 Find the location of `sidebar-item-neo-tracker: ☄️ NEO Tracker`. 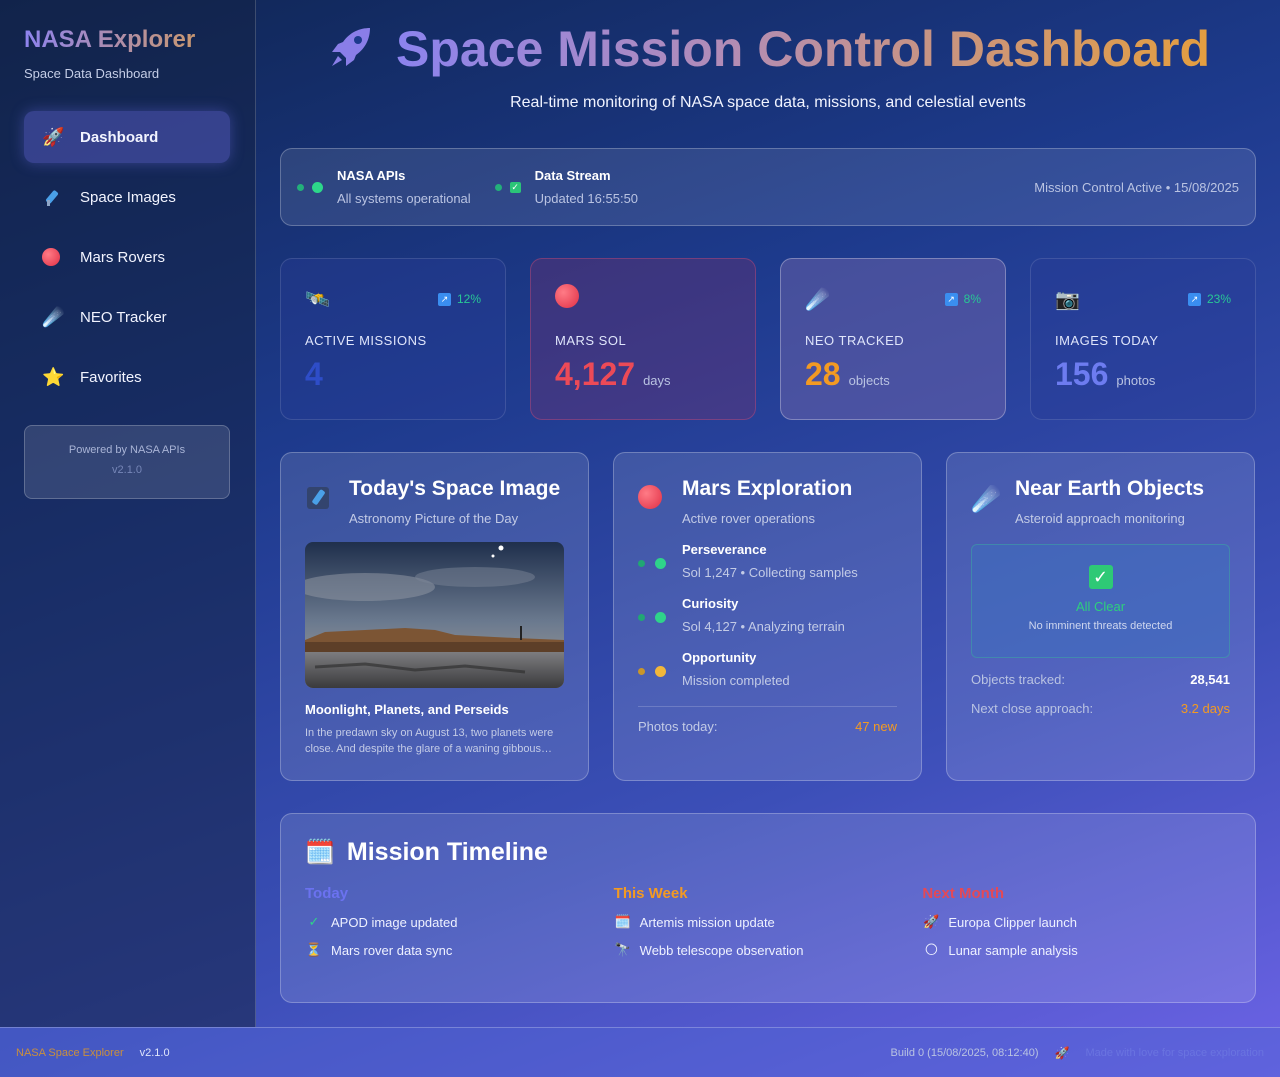

sidebar-item-neo-tracker: ☄️ NEO Tracker is located at coordinates (127, 317).